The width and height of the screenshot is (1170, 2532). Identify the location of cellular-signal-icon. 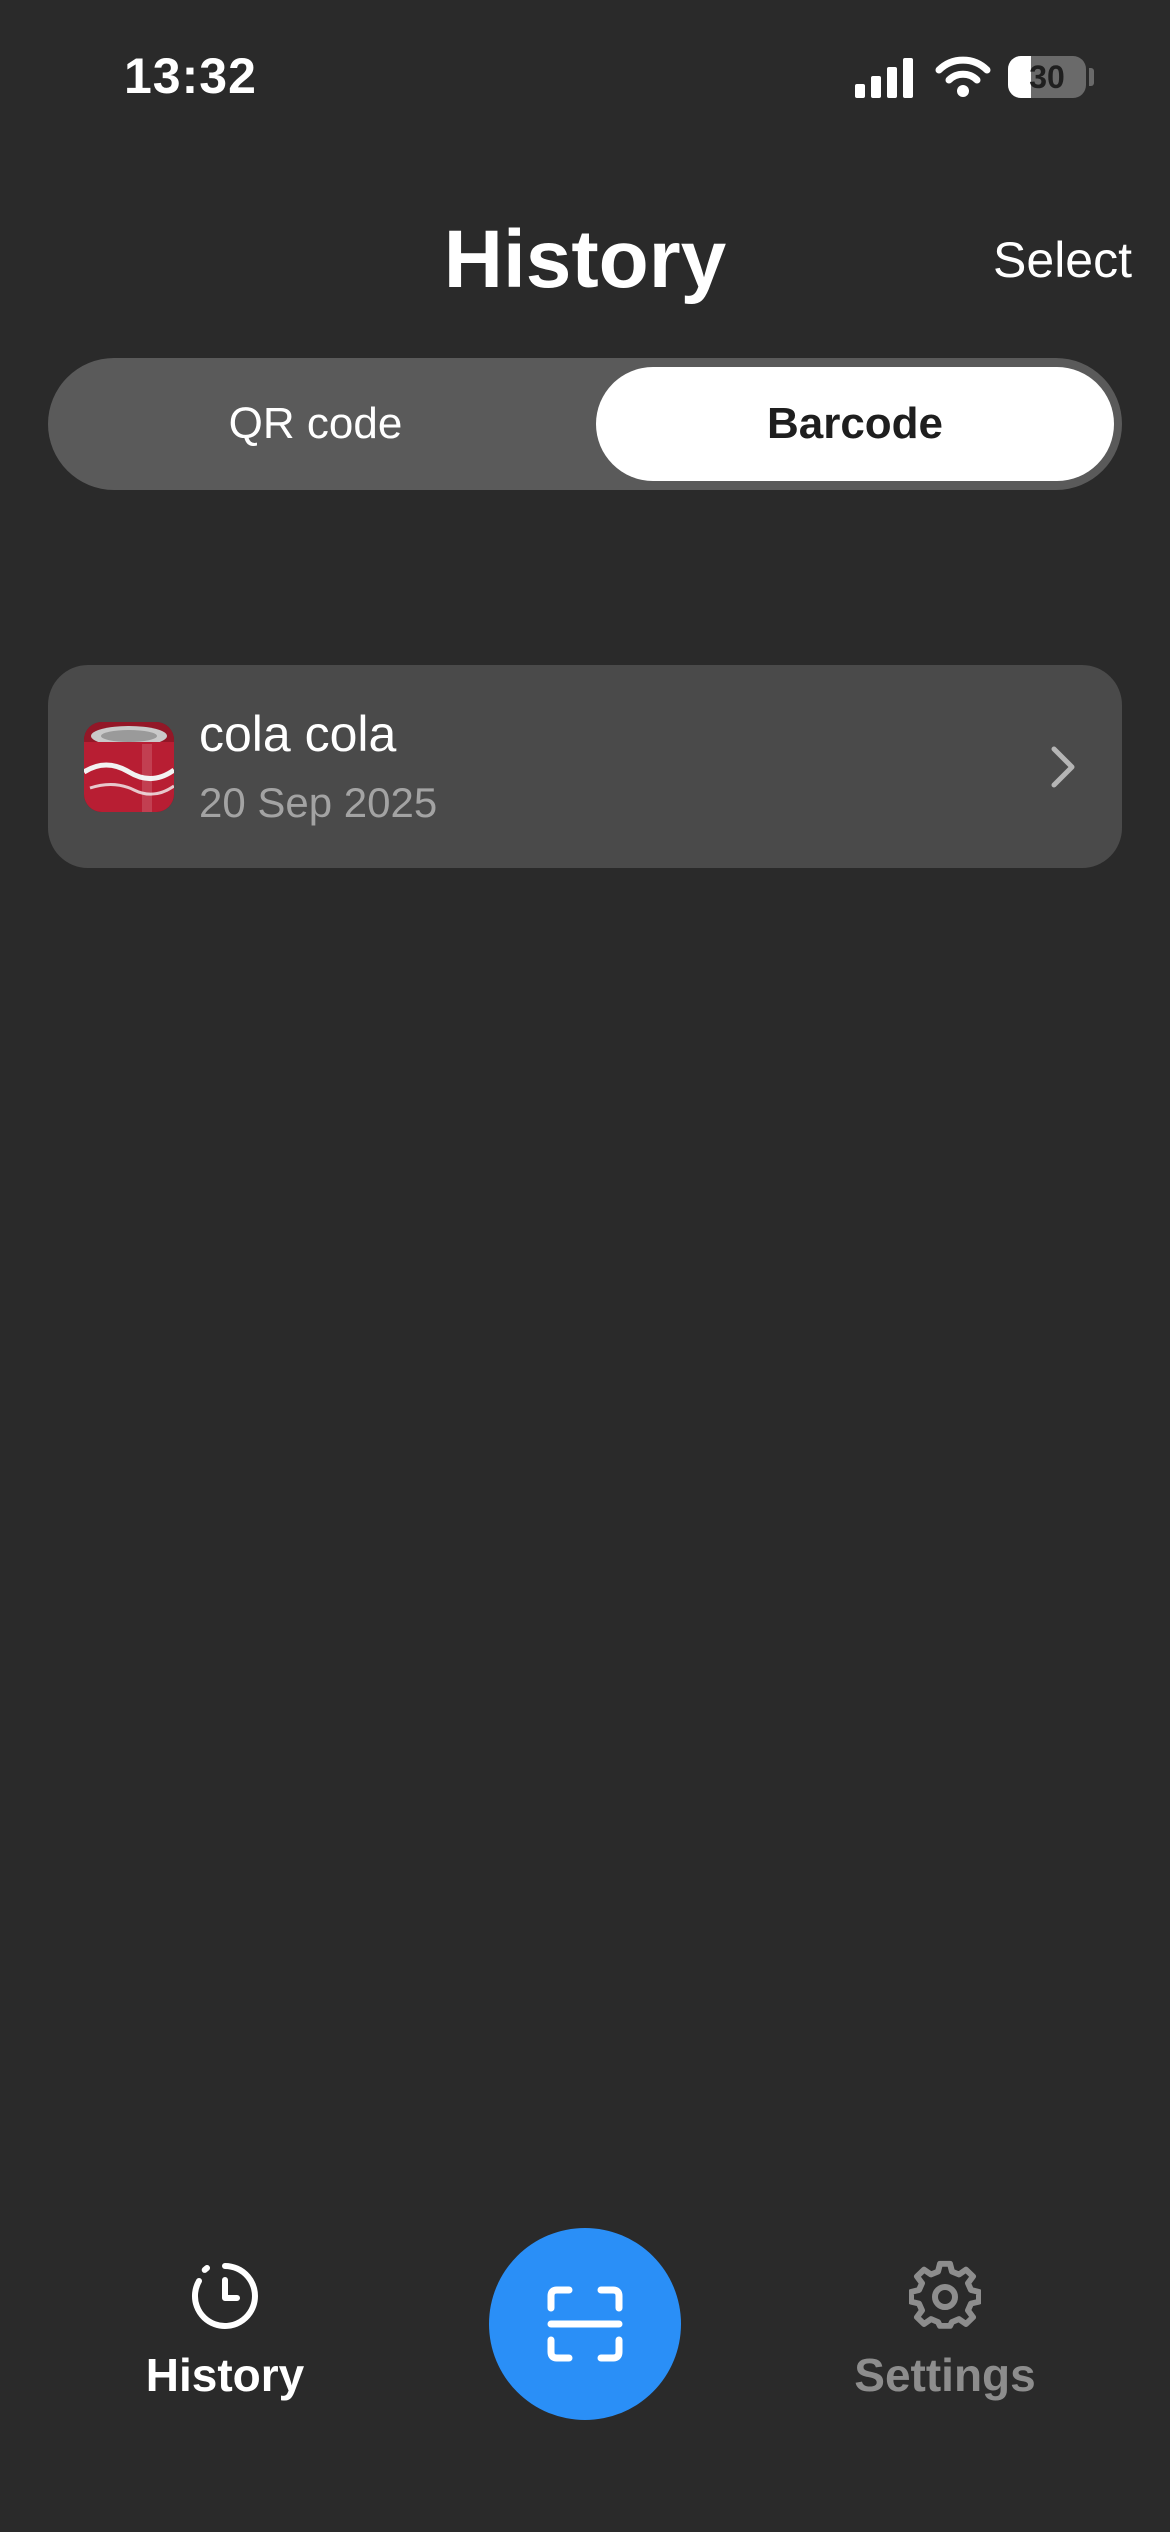
(884, 78).